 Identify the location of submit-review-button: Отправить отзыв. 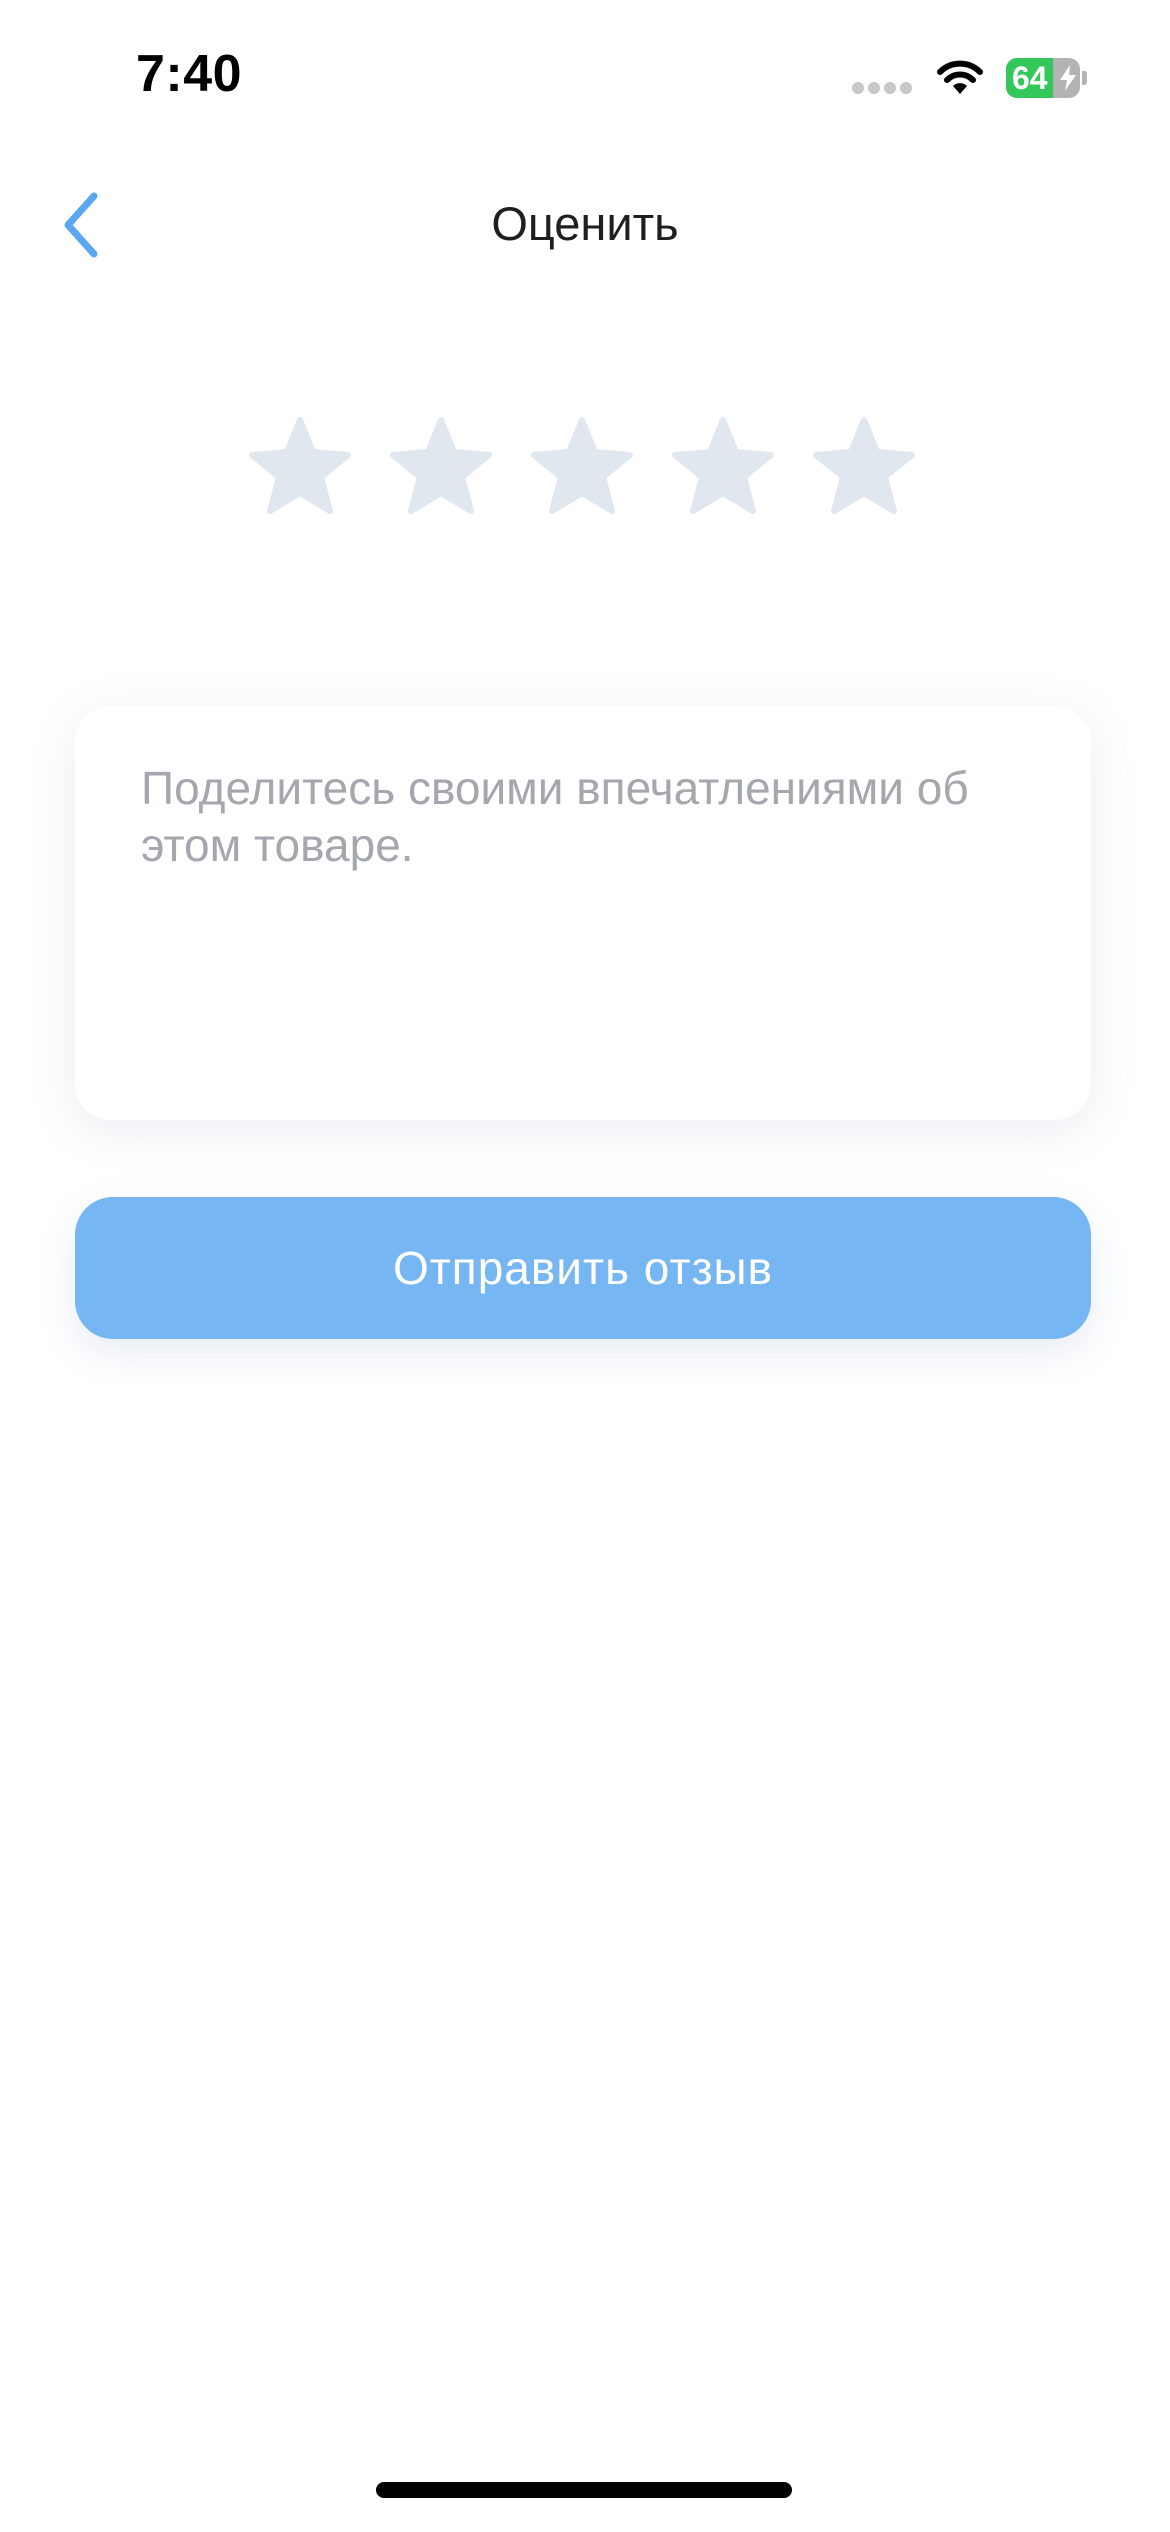
(583, 1268).